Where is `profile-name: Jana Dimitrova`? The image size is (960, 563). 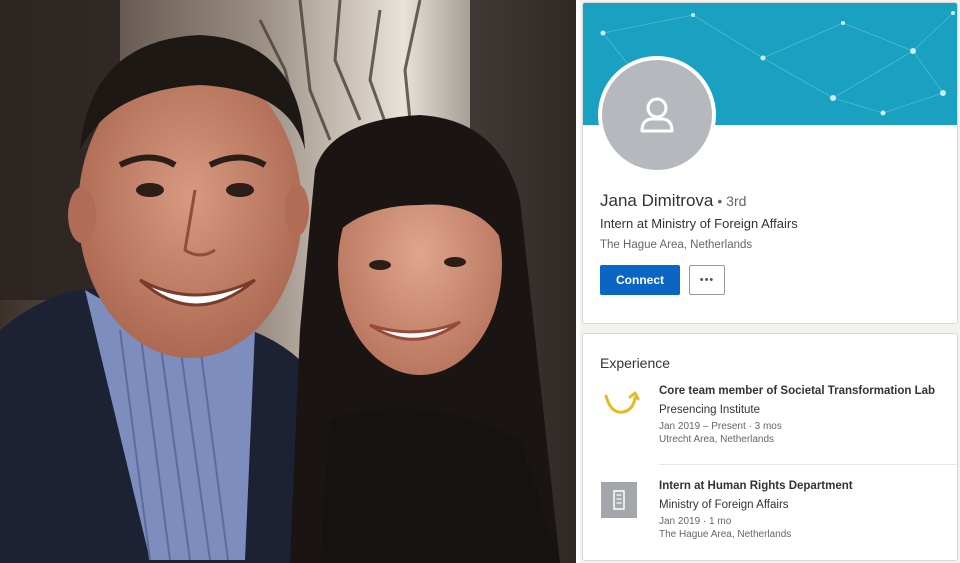
profile-name: Jana Dimitrova is located at coordinates (657, 200).